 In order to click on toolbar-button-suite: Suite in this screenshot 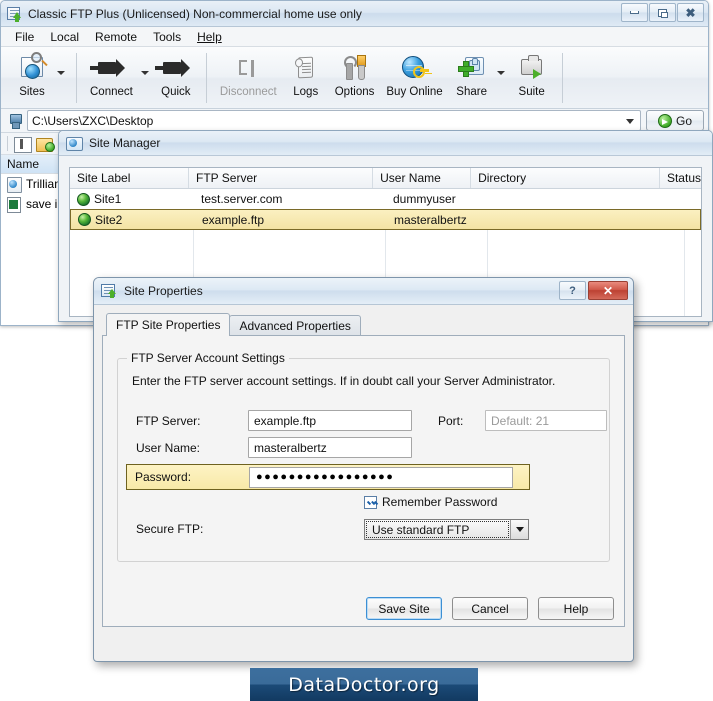, I will do `click(532, 74)`.